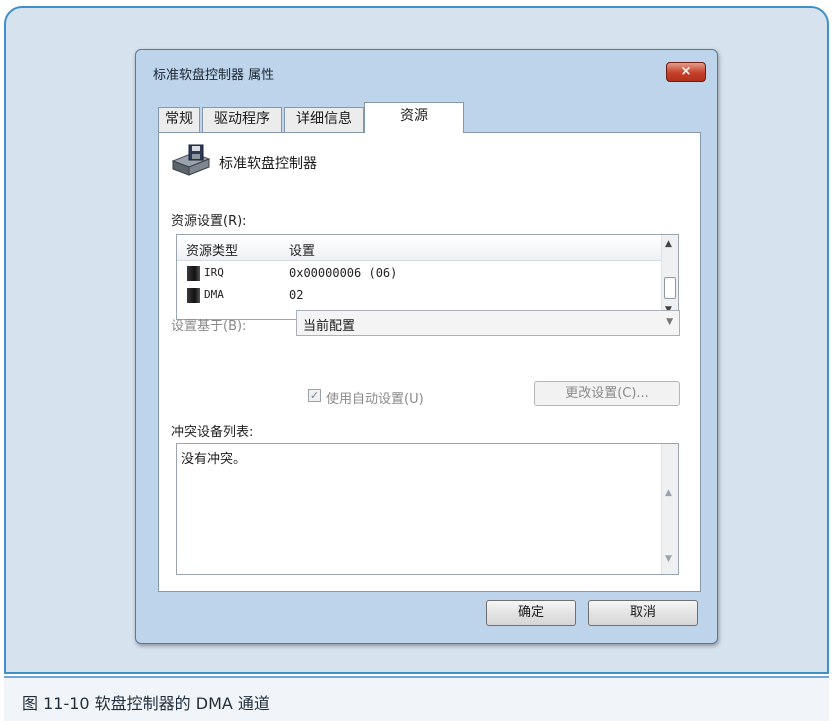 The image size is (833, 721). Describe the element at coordinates (214, 459) in the screenshot. I see `conflict-text: 没有冲突。` at that location.